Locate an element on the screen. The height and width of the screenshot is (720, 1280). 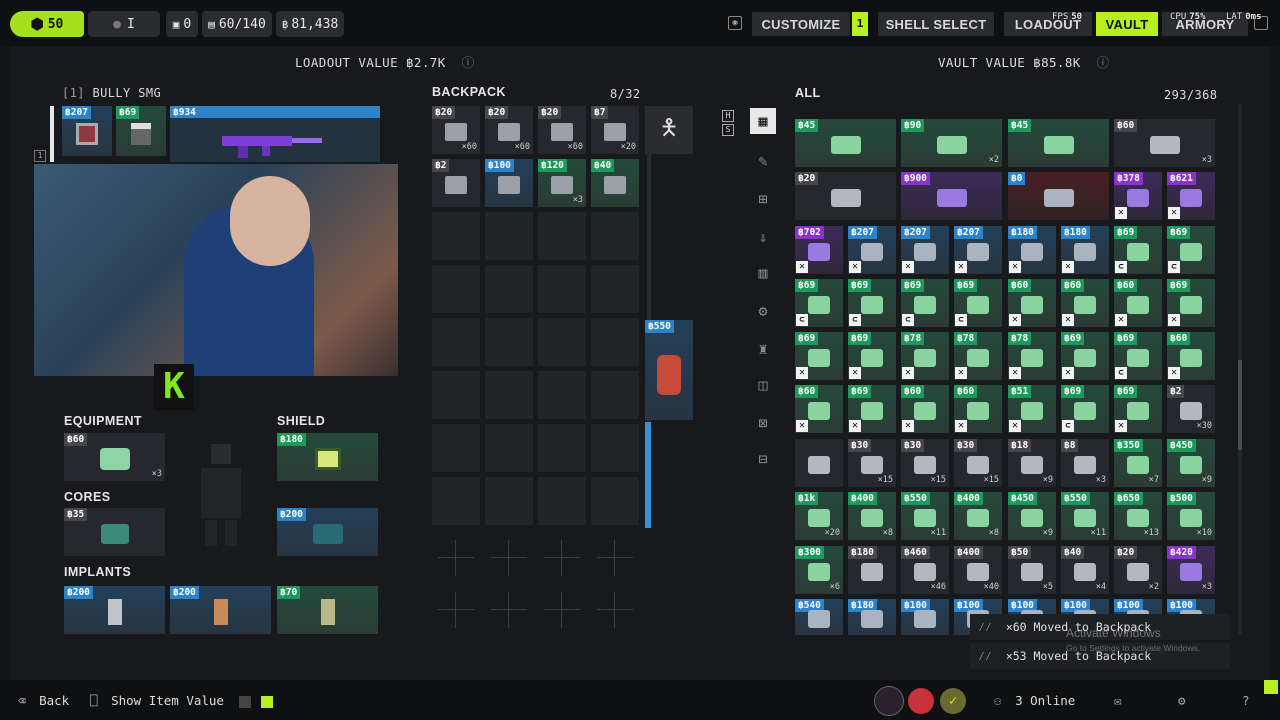
weapon-mod-slot: ฿69 is located at coordinates (141, 131).